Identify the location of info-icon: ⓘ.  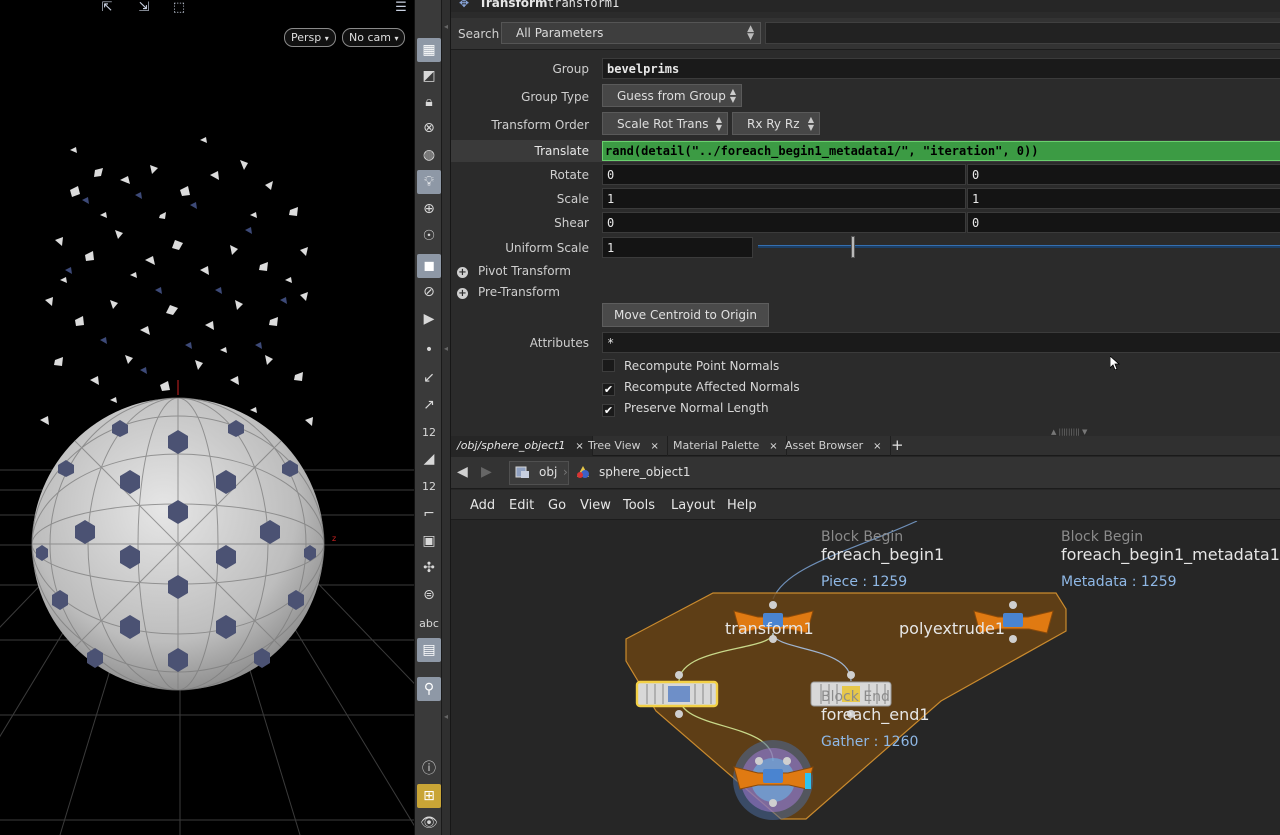
(429, 768).